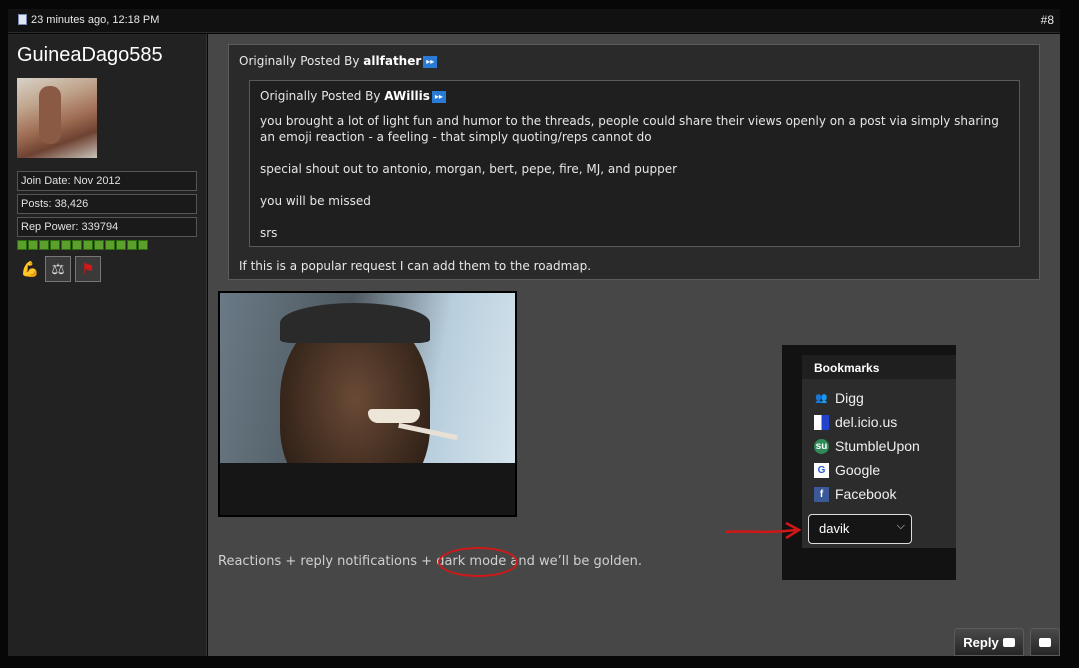  What do you see at coordinates (90, 55) in the screenshot?
I see `username-link: GuineaDago585` at bounding box center [90, 55].